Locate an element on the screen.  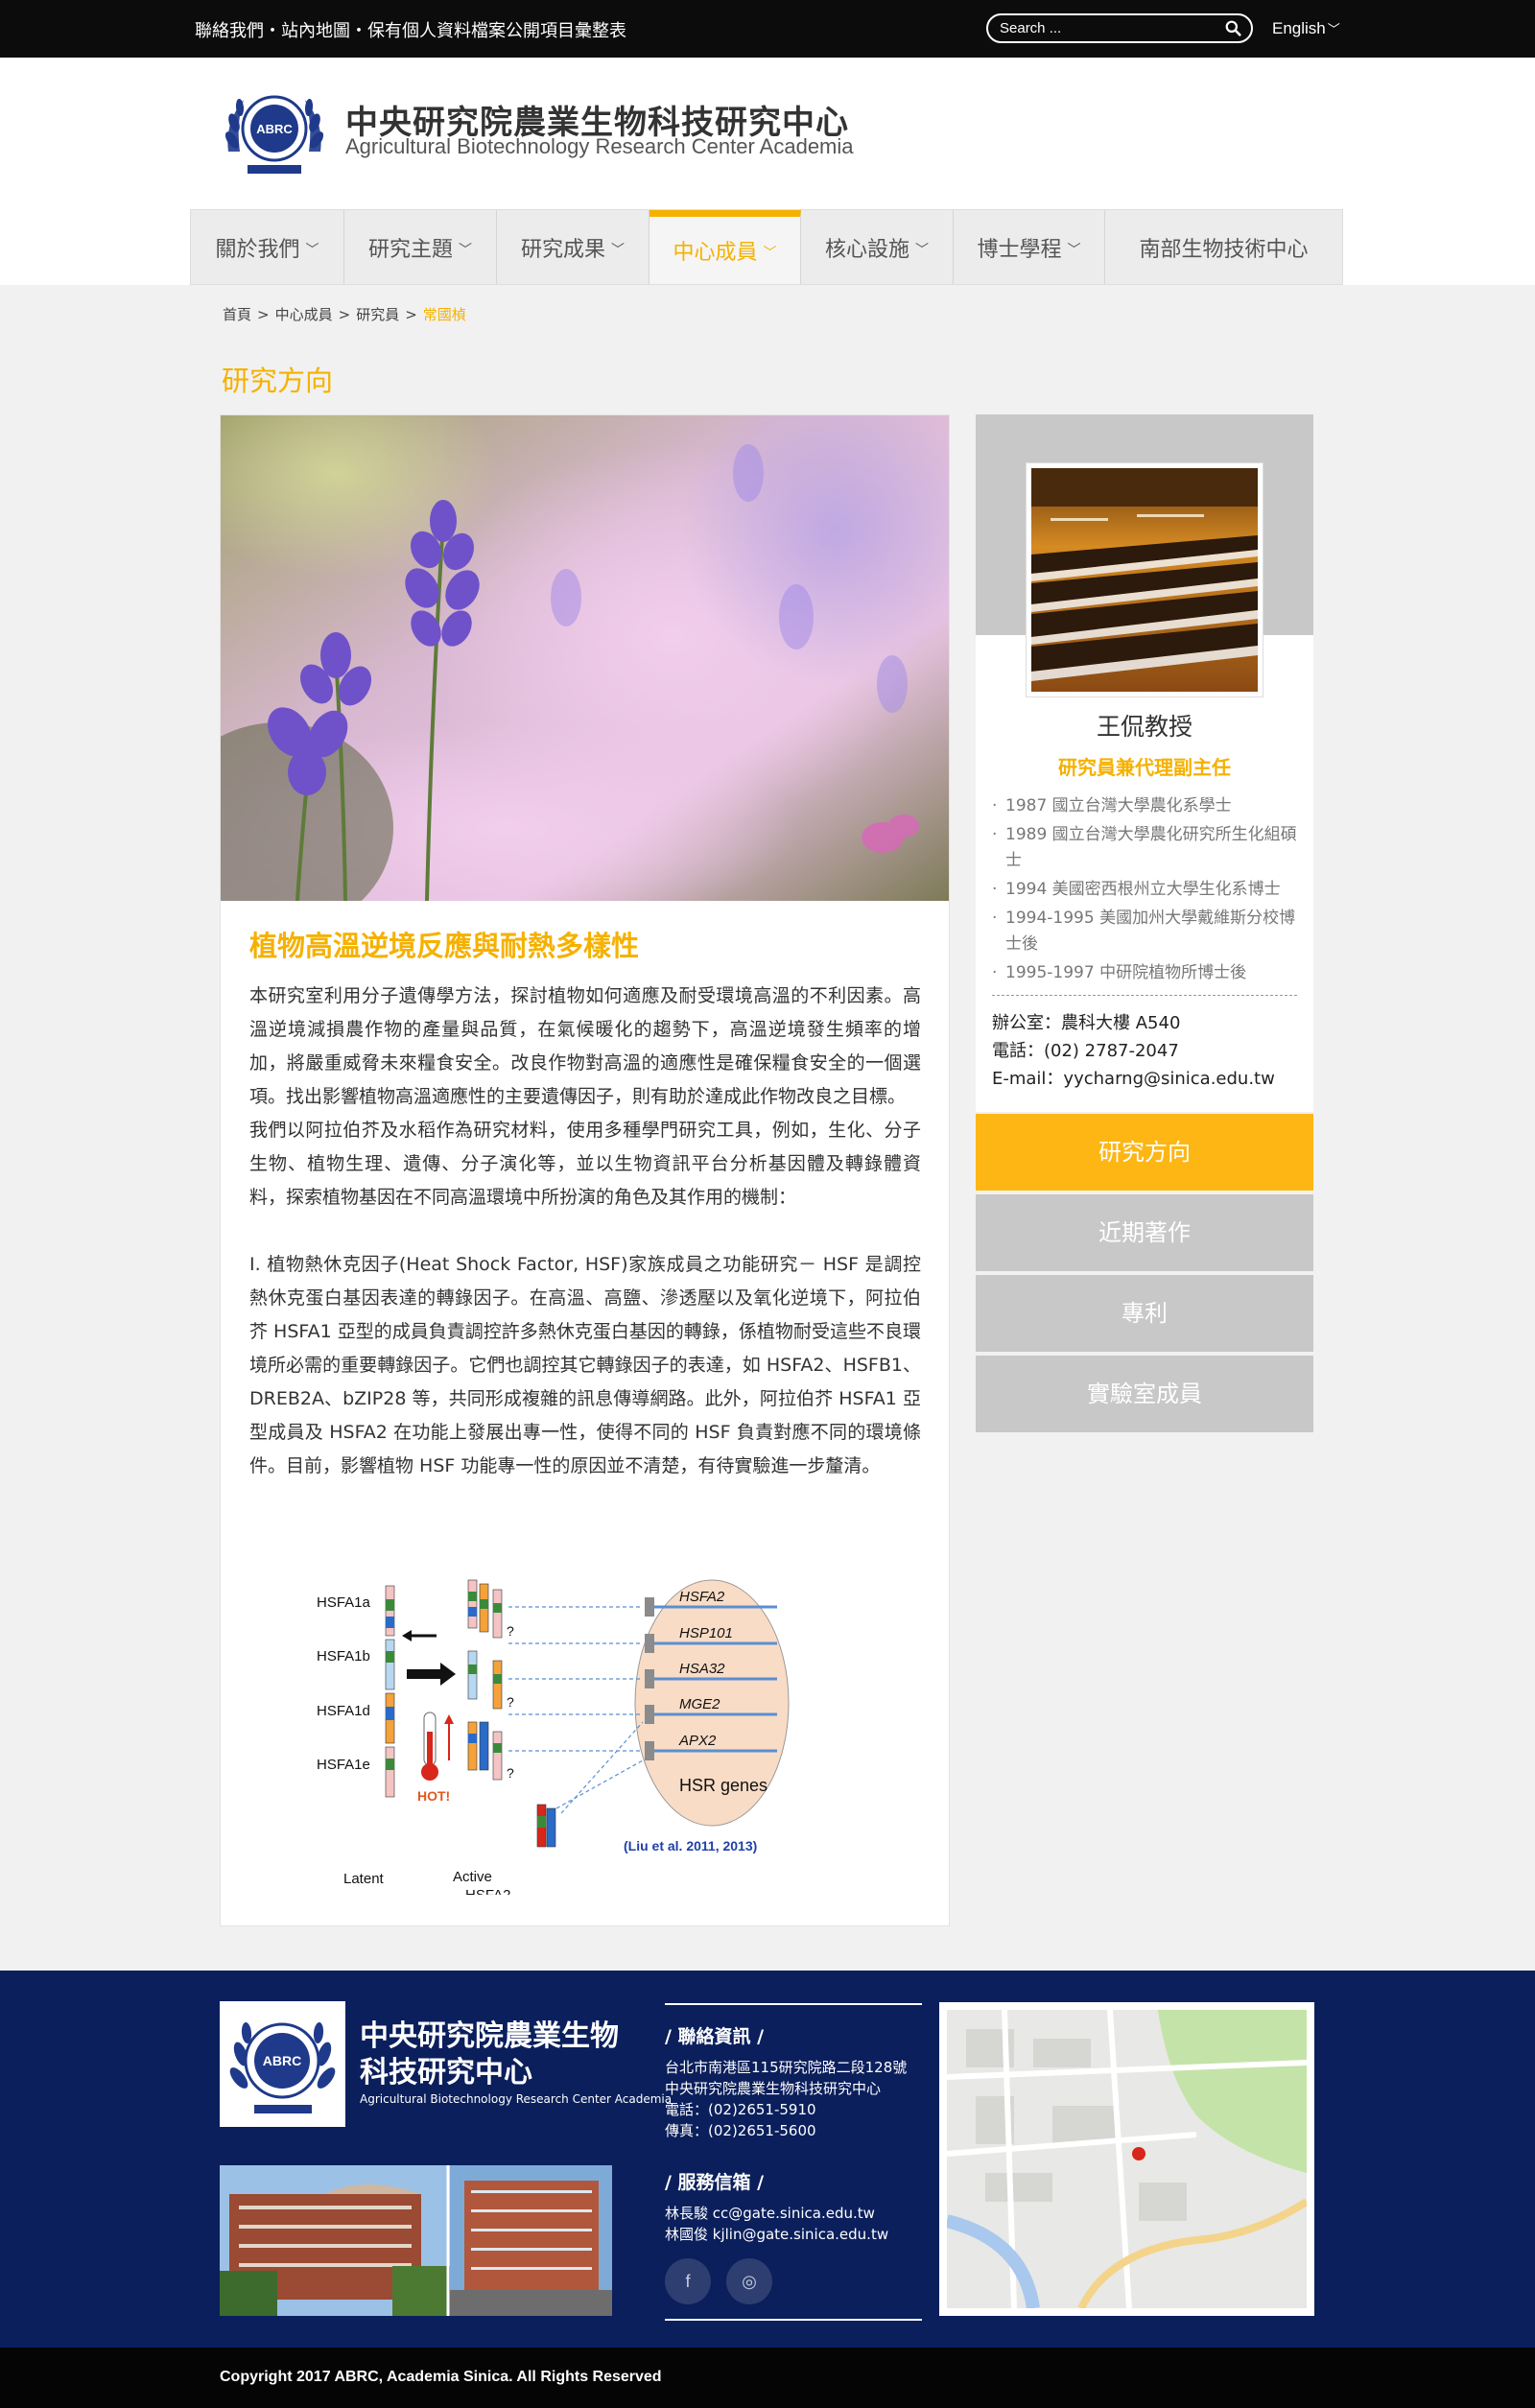
article-title: 植物高溫逆境反應與耐熱多樣性 is located at coordinates (444, 946).